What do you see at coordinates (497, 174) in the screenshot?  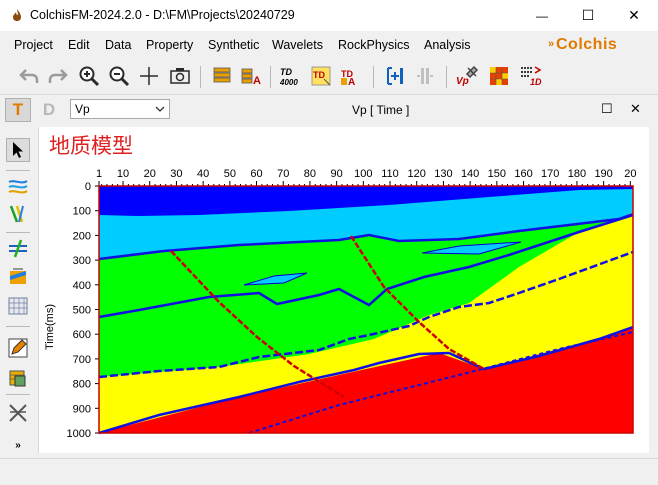 I see `x-tick-label: 150` at bounding box center [497, 174].